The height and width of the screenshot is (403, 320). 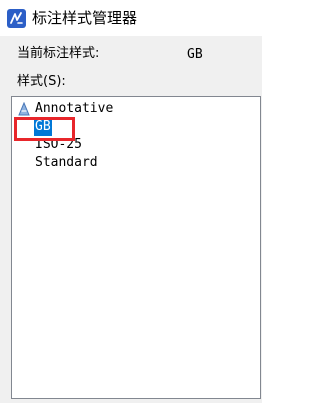 I want to click on list-item-label: ISO-25, so click(x=58, y=144).